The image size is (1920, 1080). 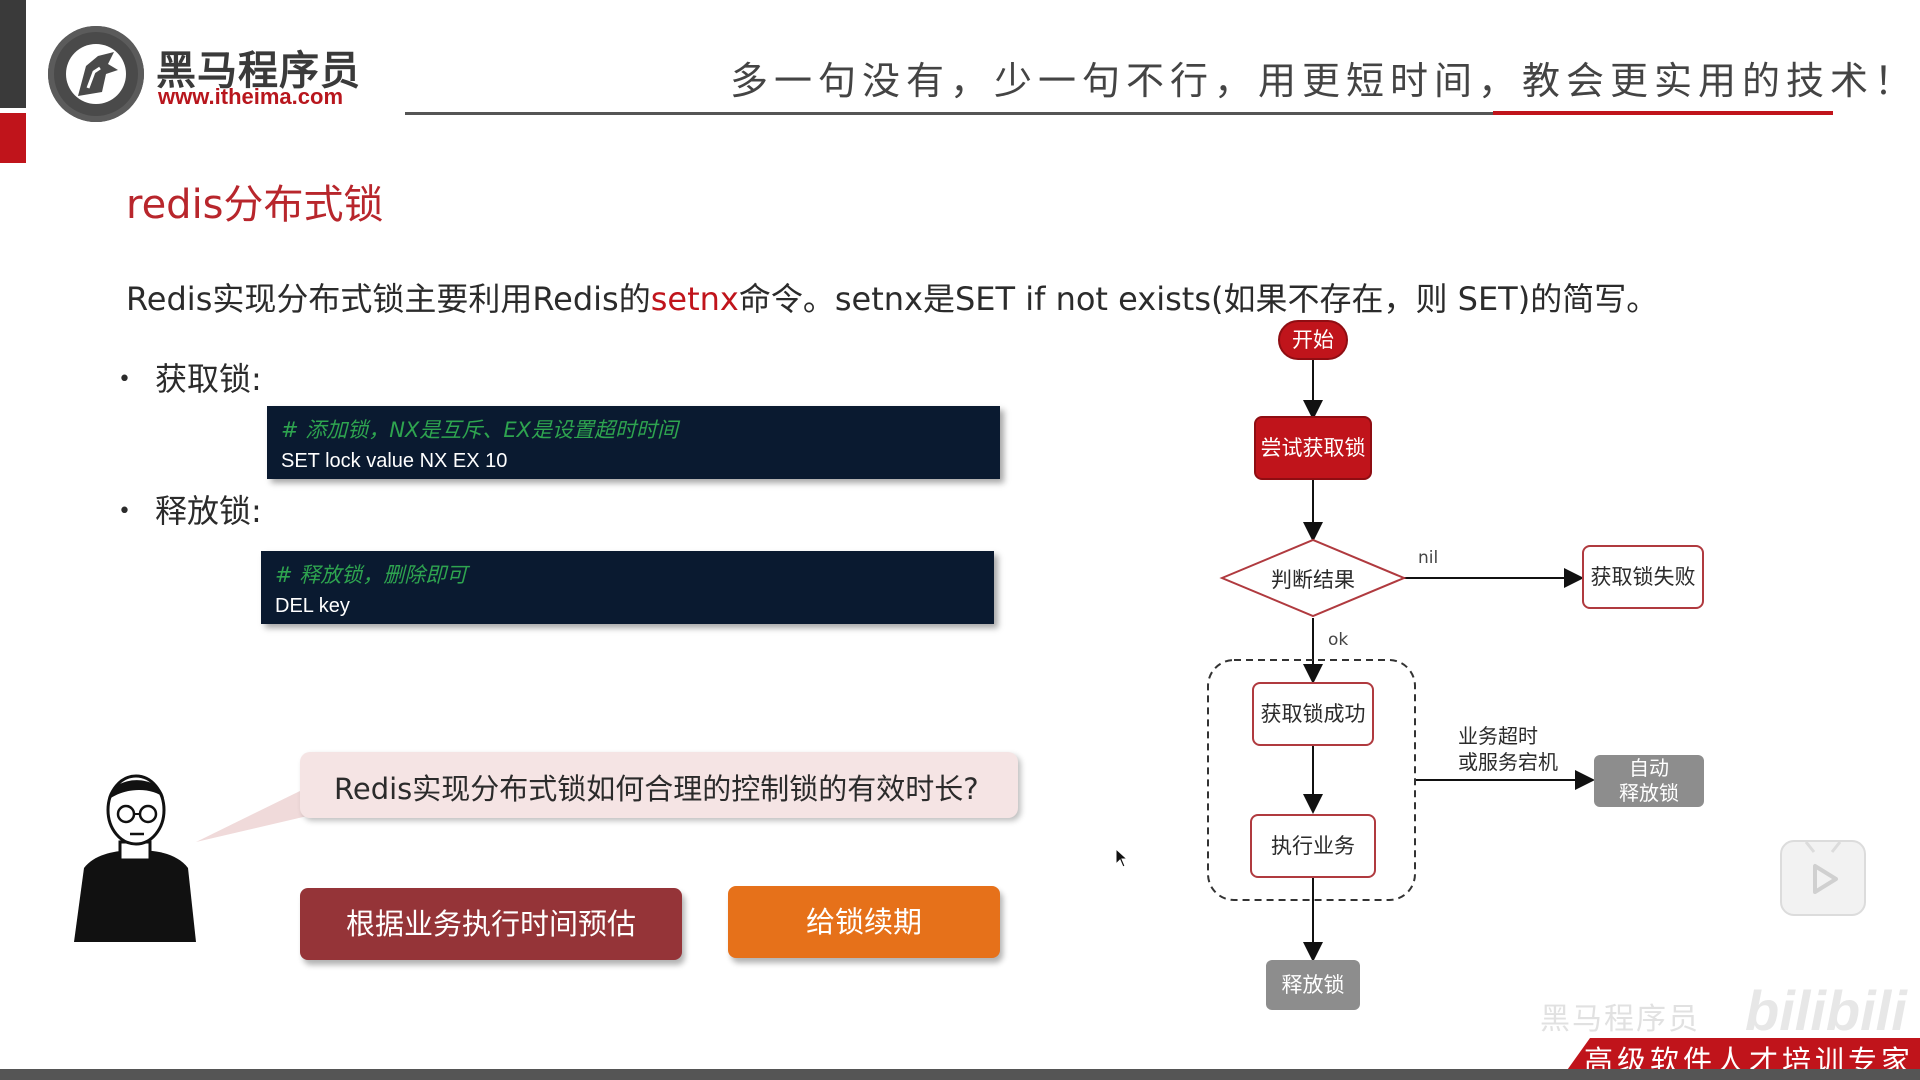 I want to click on flow-fail-node: 获取锁失败, so click(x=1643, y=577).